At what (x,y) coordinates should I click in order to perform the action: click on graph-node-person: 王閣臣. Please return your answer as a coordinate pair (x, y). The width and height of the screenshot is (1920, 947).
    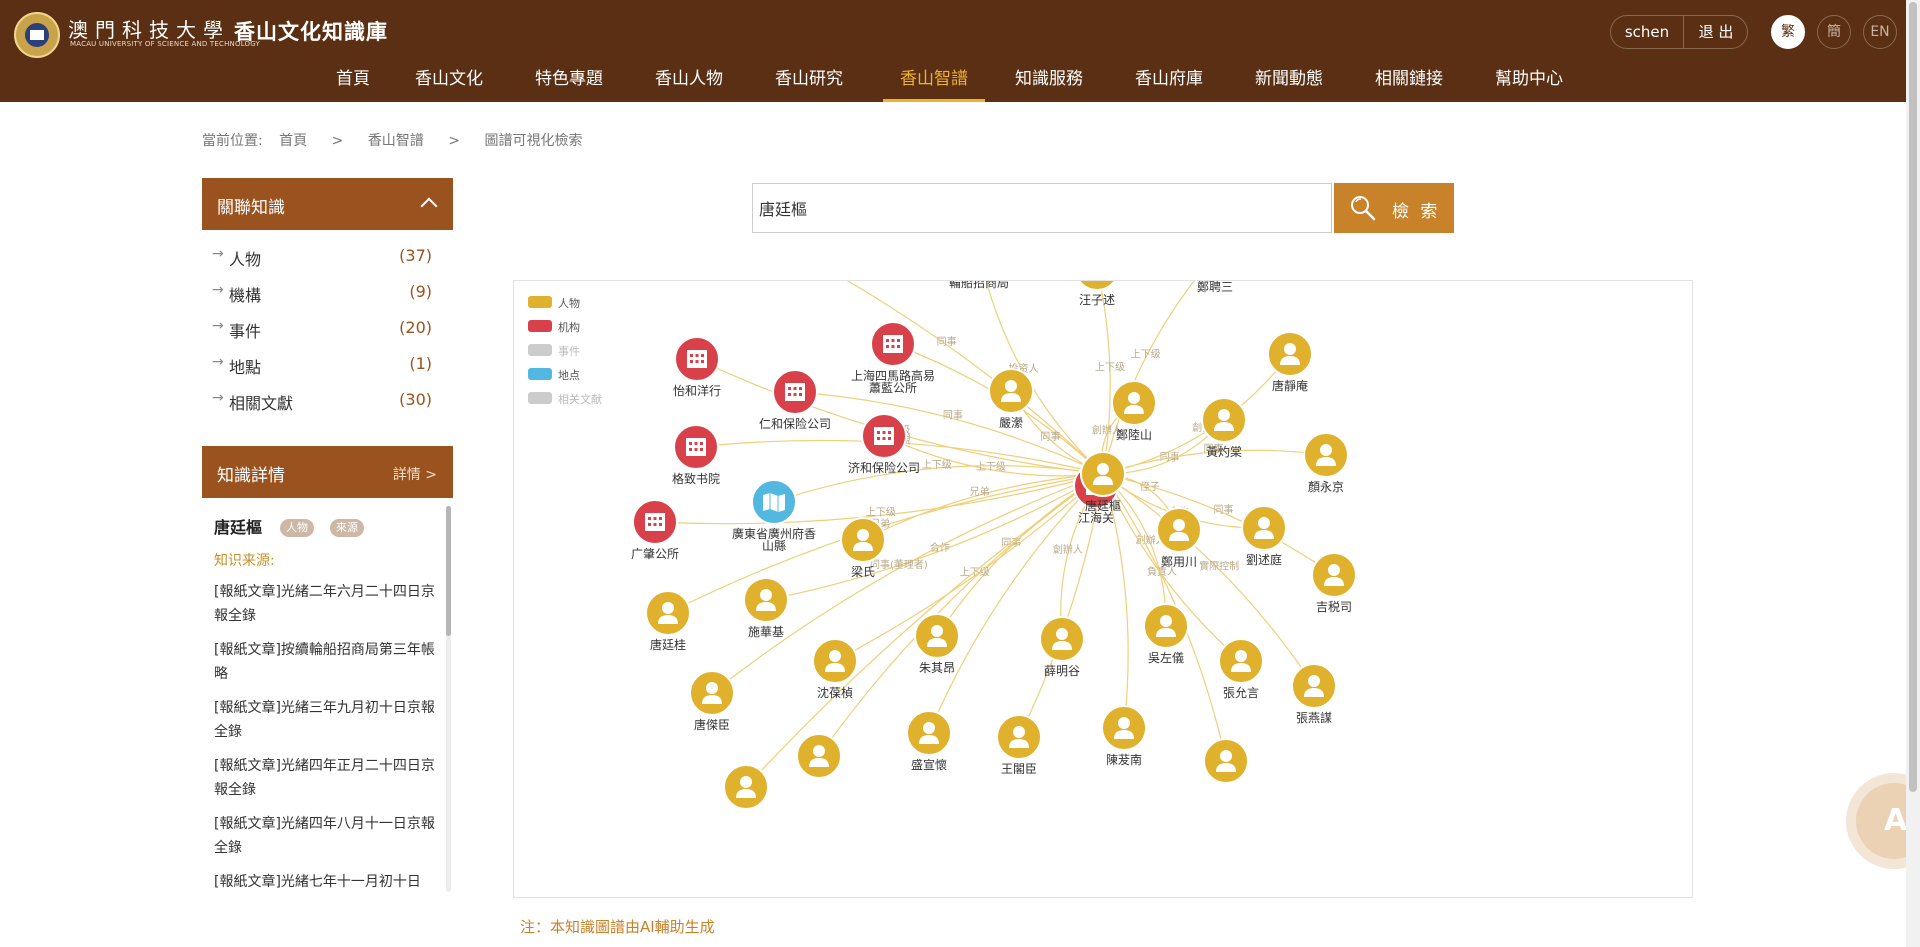
    Looking at the image, I should click on (1019, 745).